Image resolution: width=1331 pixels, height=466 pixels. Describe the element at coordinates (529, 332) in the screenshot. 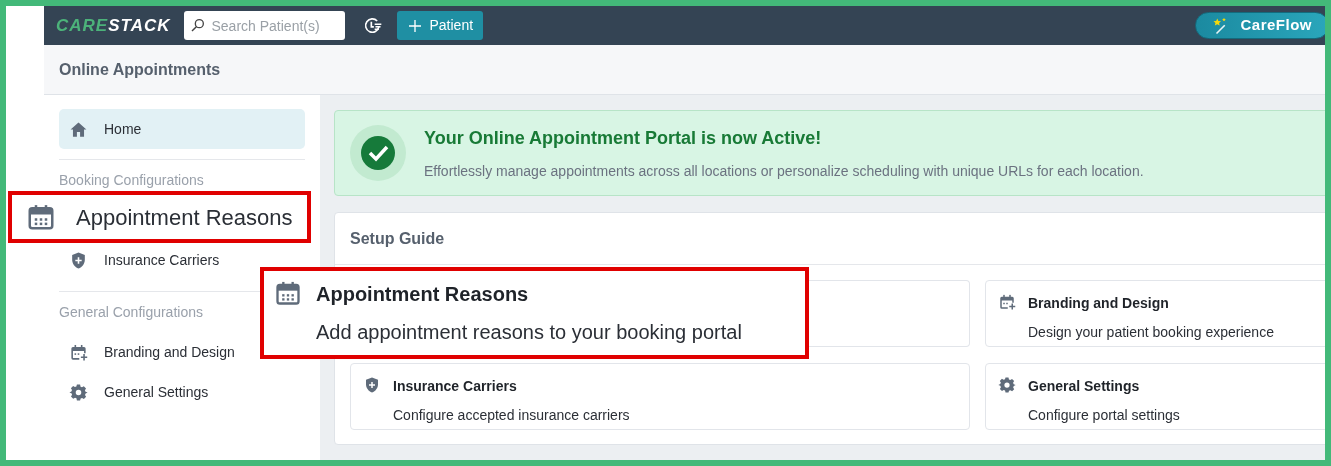

I see `callout-description: Add appointment reasons to your booking portal` at that location.